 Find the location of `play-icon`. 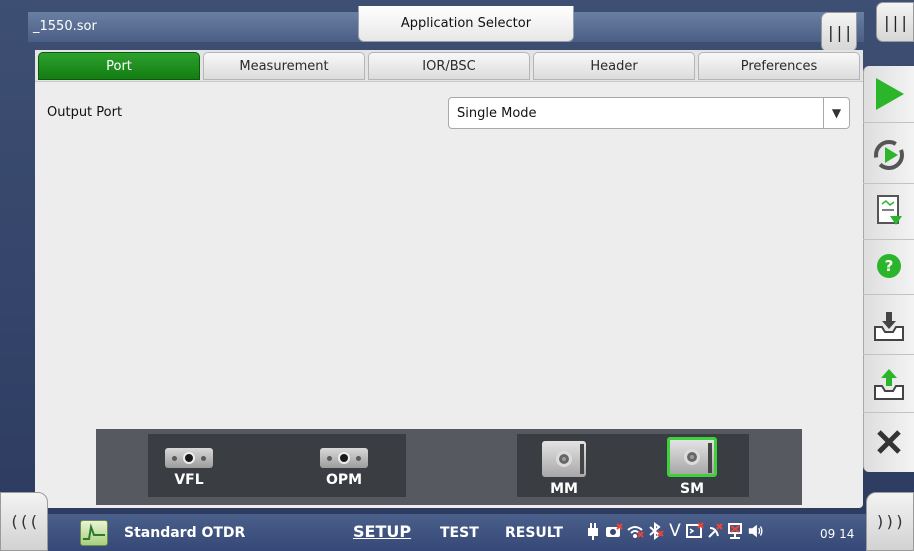

play-icon is located at coordinates (888, 94).